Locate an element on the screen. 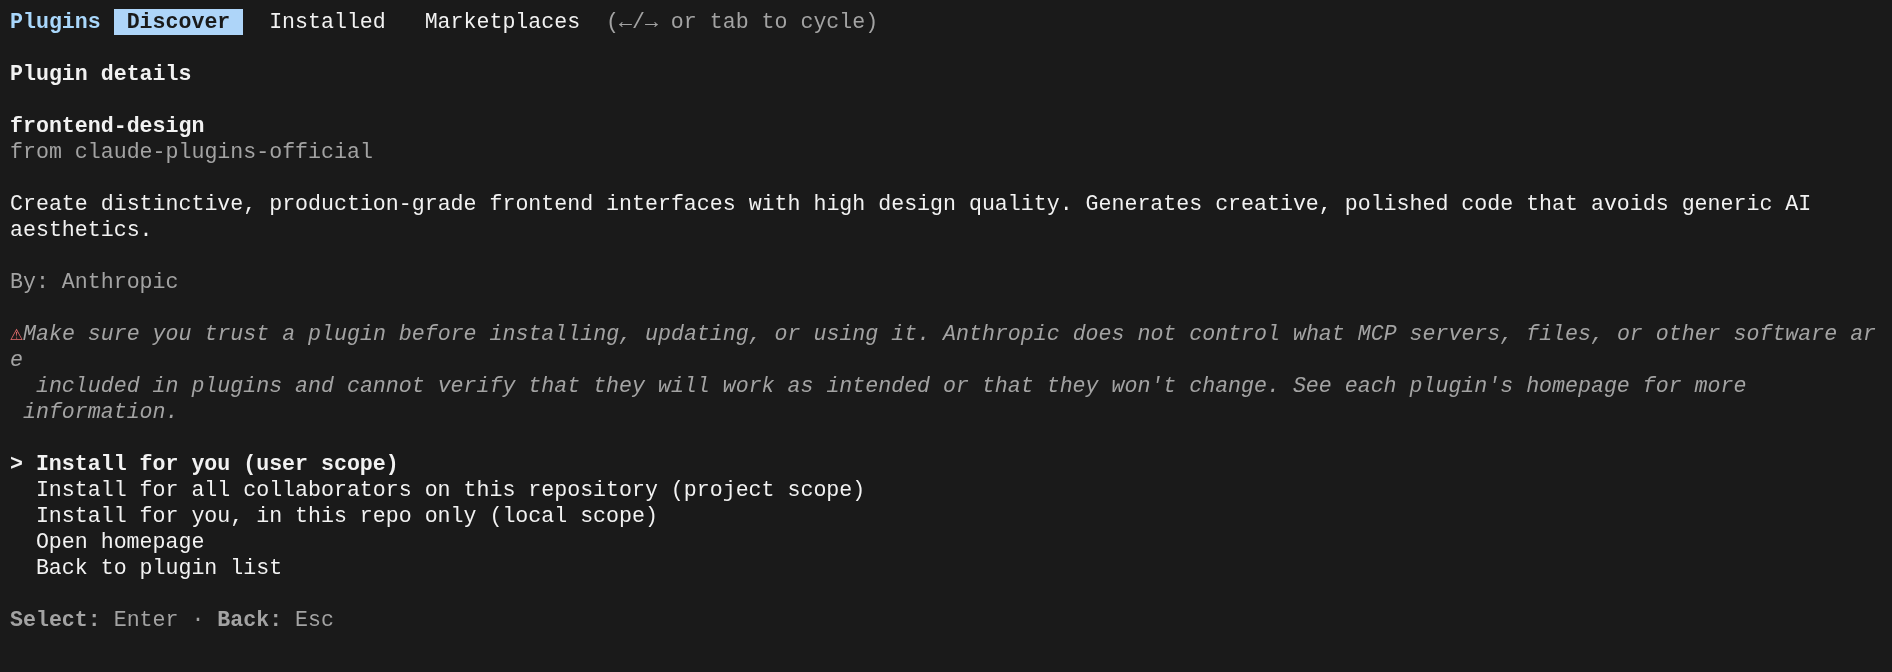 The height and width of the screenshot is (672, 1892). menu-option: Install for all collaborators on this repository (project scope) is located at coordinates (450, 490).